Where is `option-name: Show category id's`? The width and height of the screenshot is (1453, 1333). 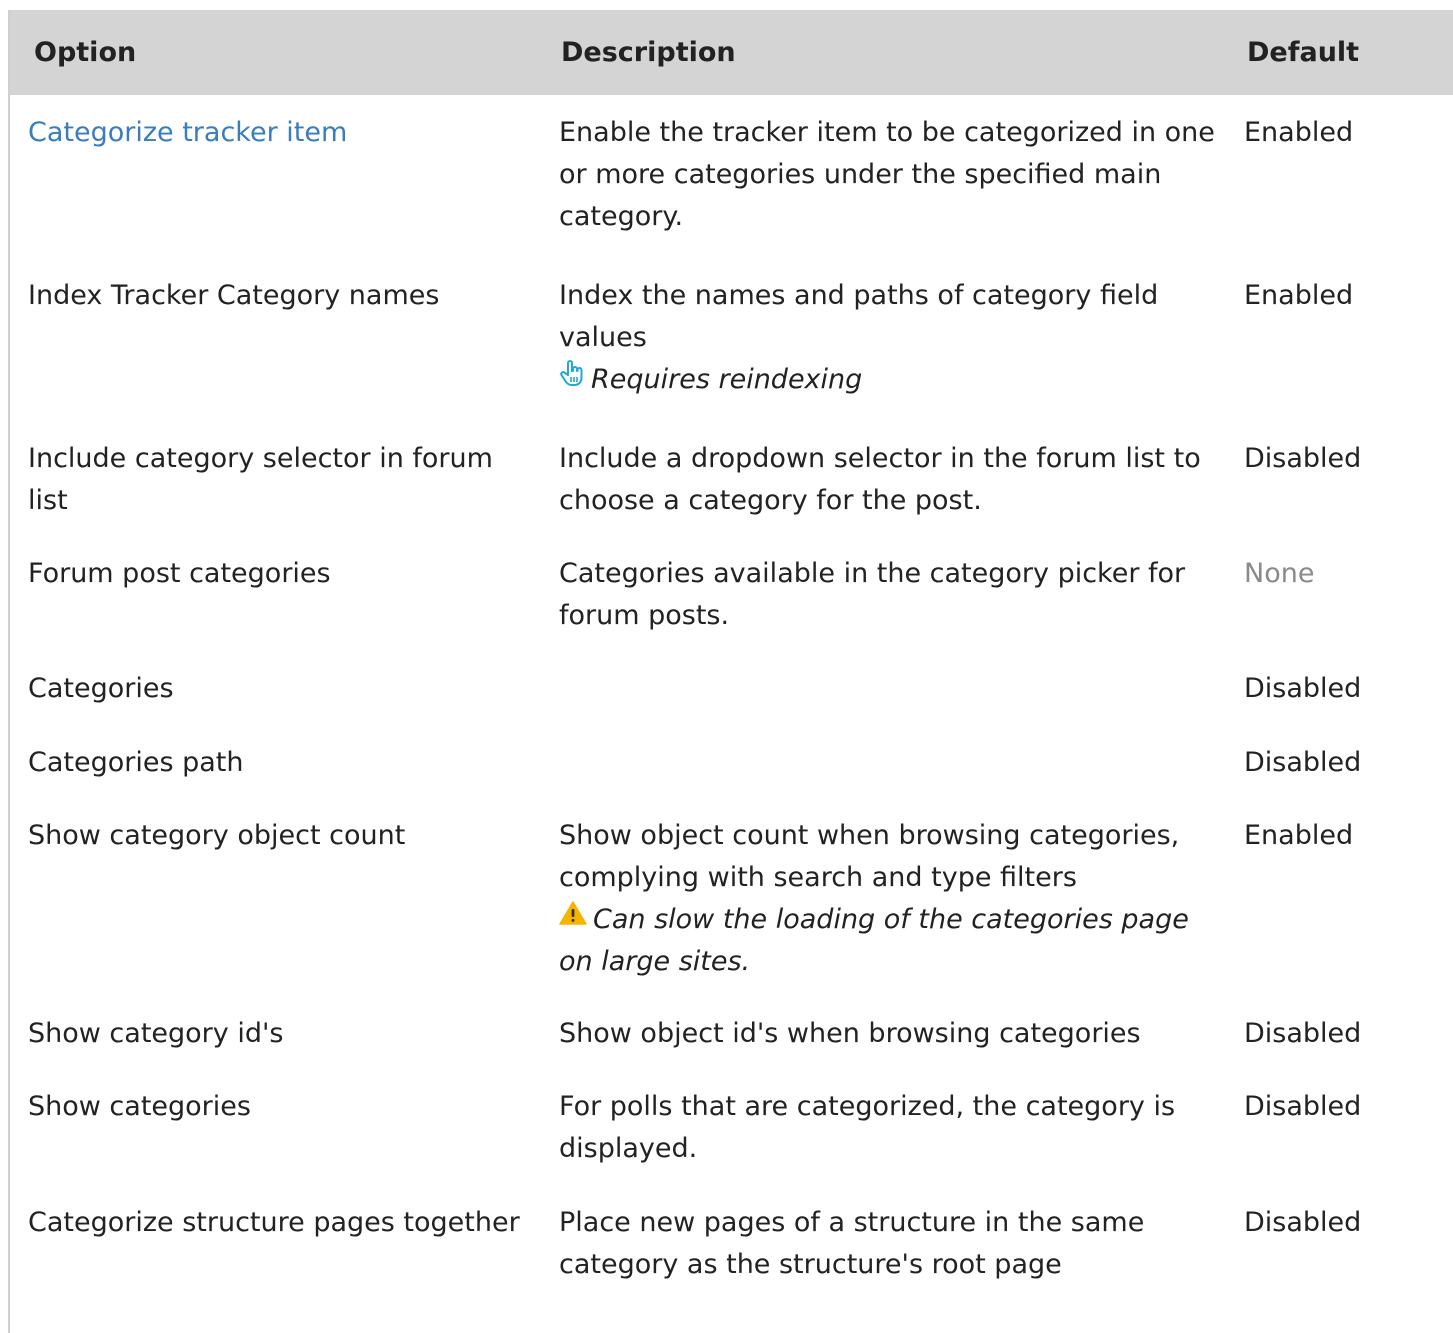 option-name: Show category id's is located at coordinates (156, 1033).